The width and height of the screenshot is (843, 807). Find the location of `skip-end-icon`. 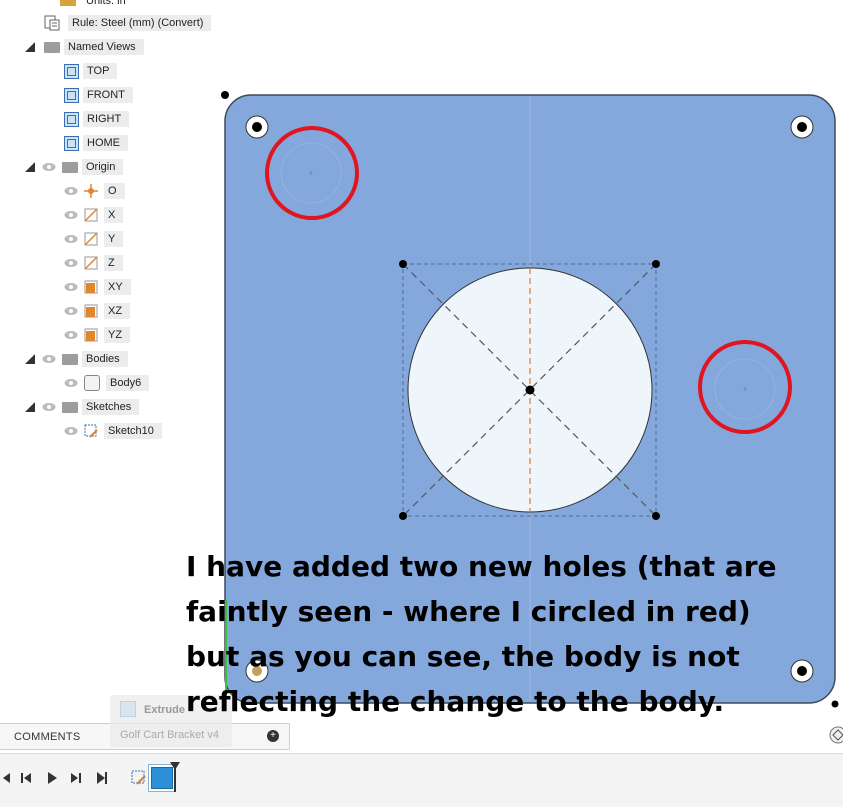

skip-end-icon is located at coordinates (102, 778).